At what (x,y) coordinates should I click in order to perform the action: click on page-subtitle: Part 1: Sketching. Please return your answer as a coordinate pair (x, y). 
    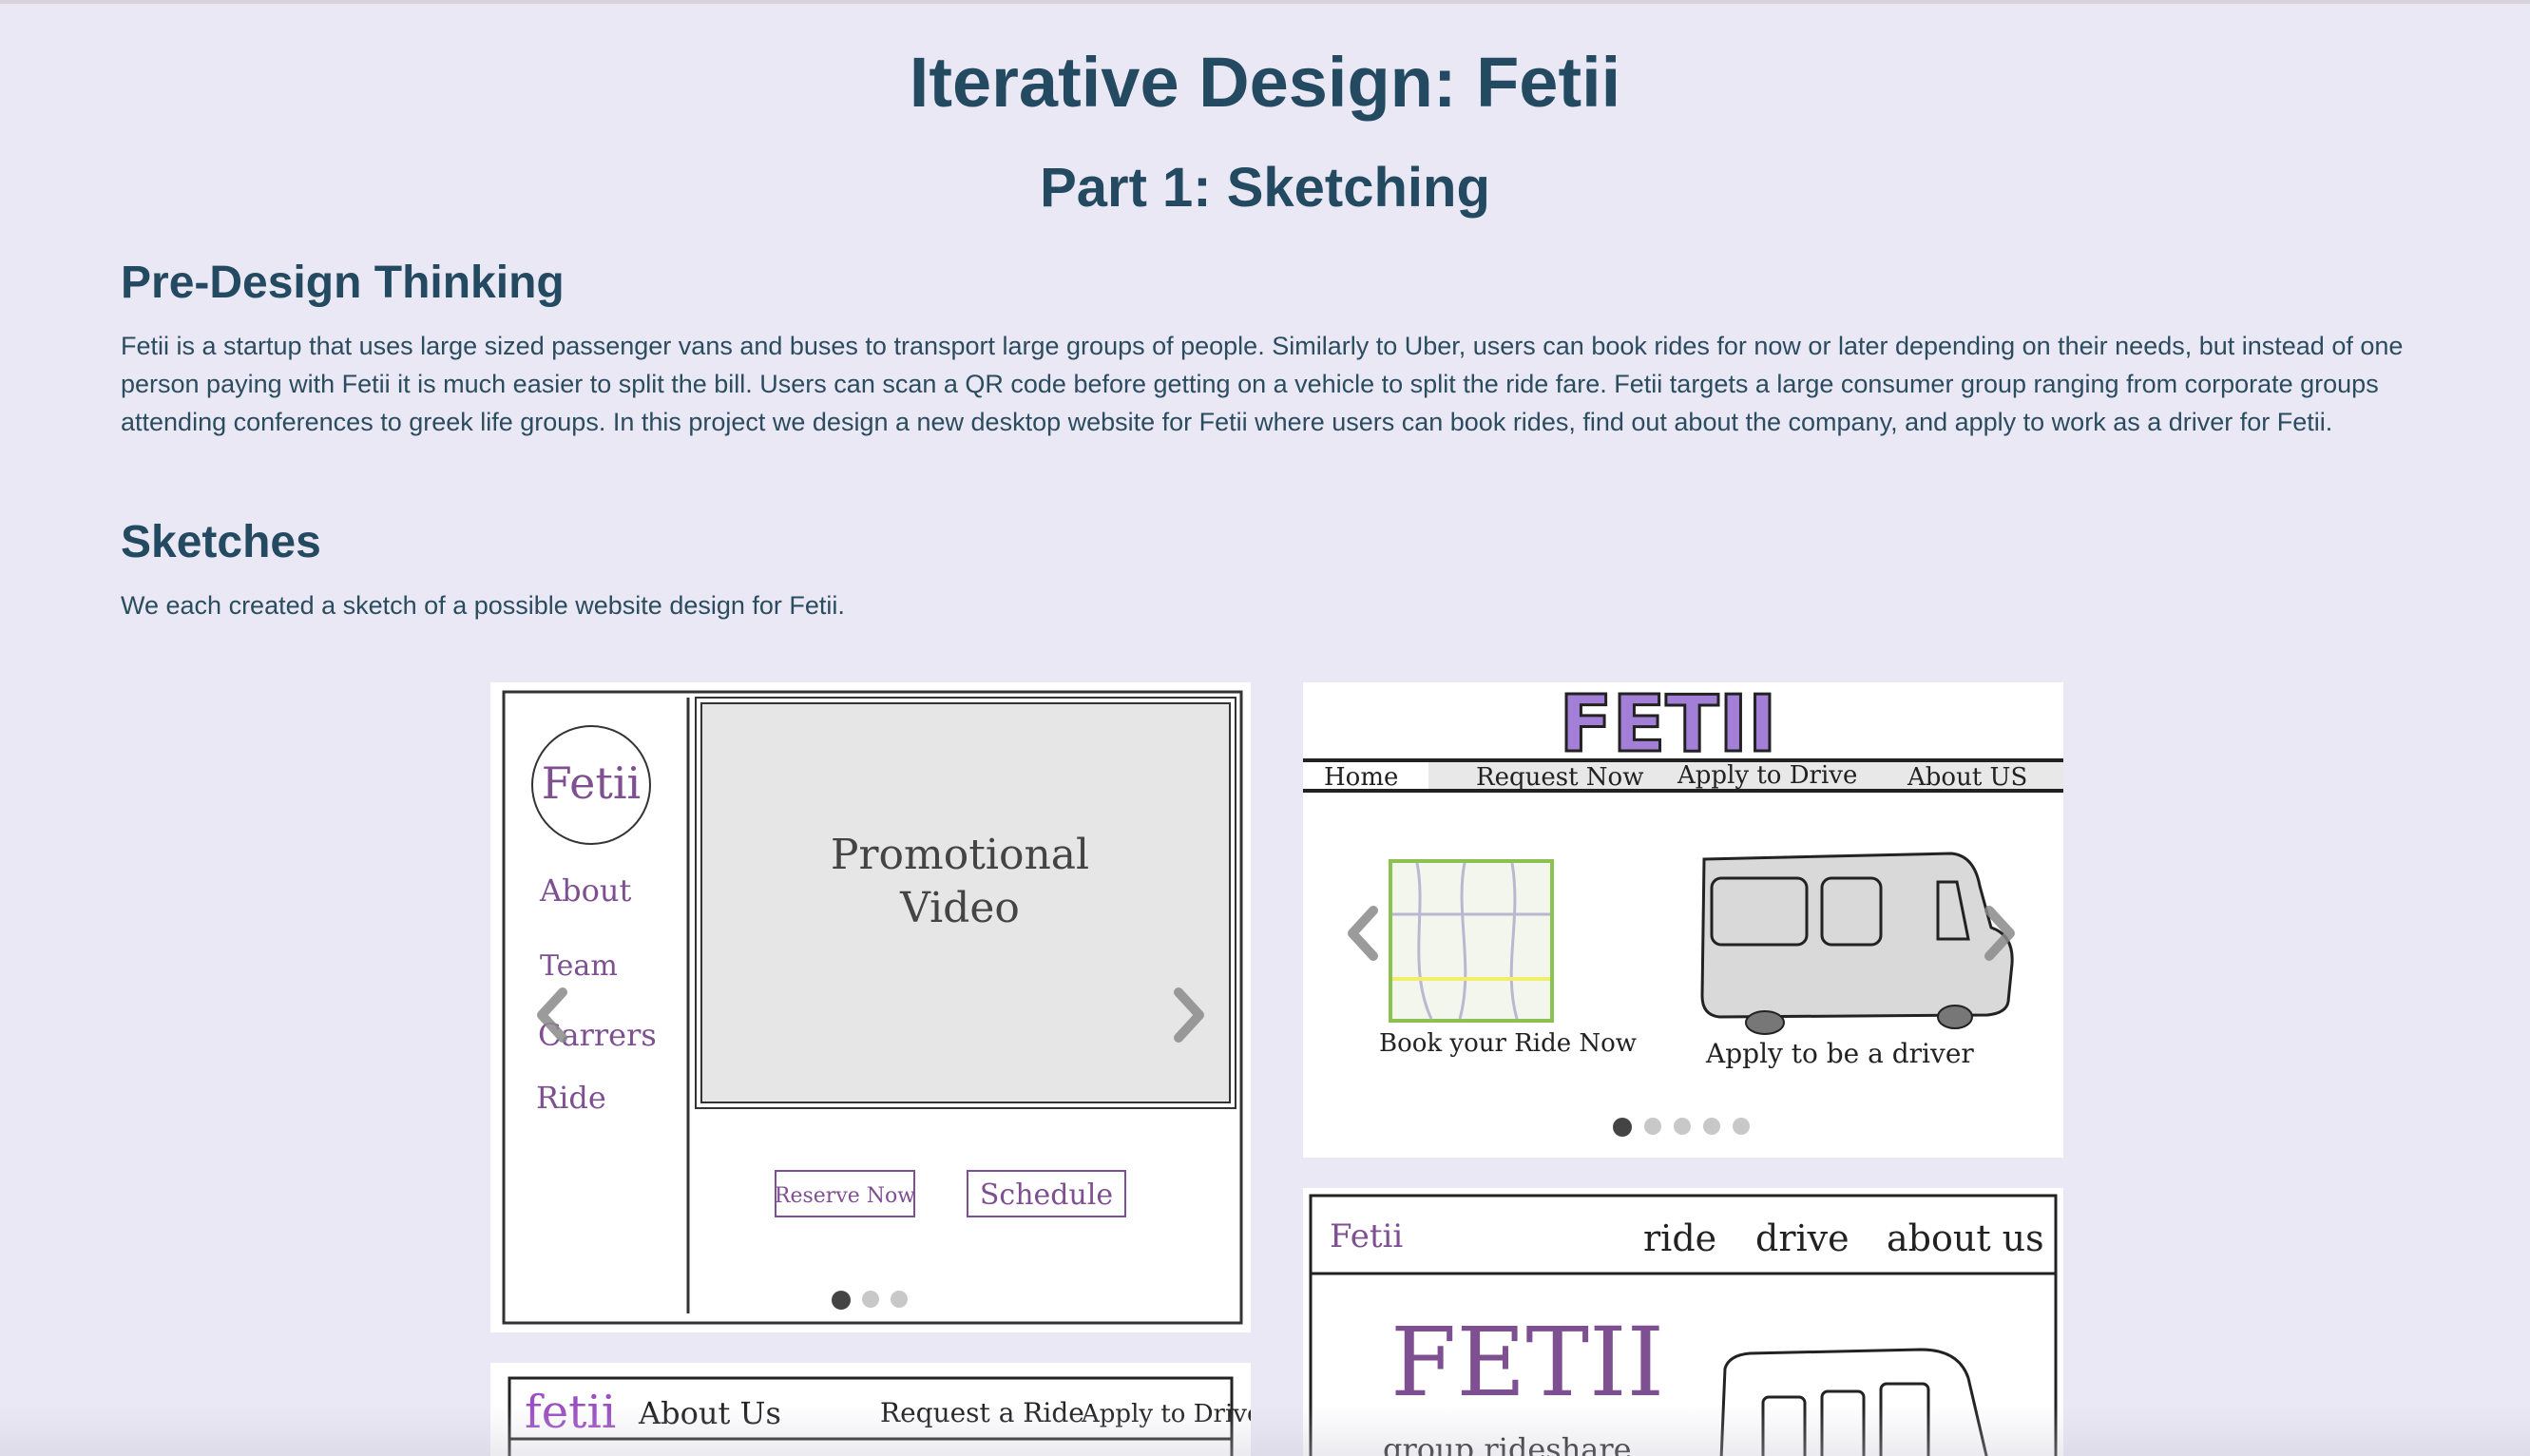
    Looking at the image, I should click on (1265, 188).